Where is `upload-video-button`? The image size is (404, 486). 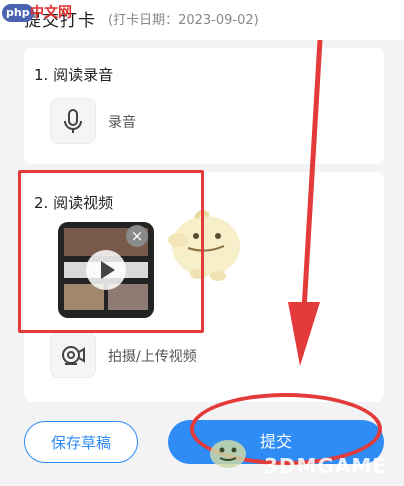 upload-video-button is located at coordinates (73, 355).